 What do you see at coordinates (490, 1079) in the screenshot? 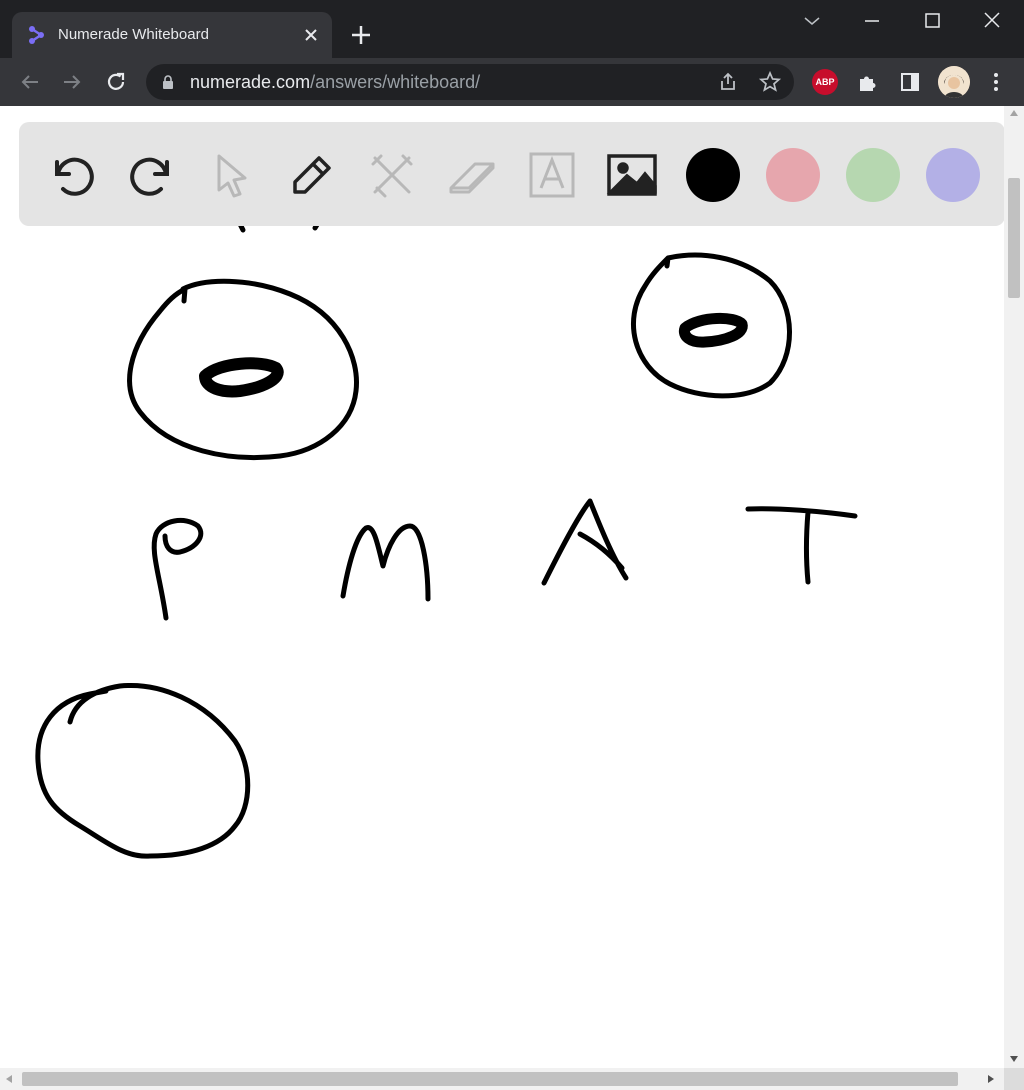
I see `horizontal-scroll-thumb` at bounding box center [490, 1079].